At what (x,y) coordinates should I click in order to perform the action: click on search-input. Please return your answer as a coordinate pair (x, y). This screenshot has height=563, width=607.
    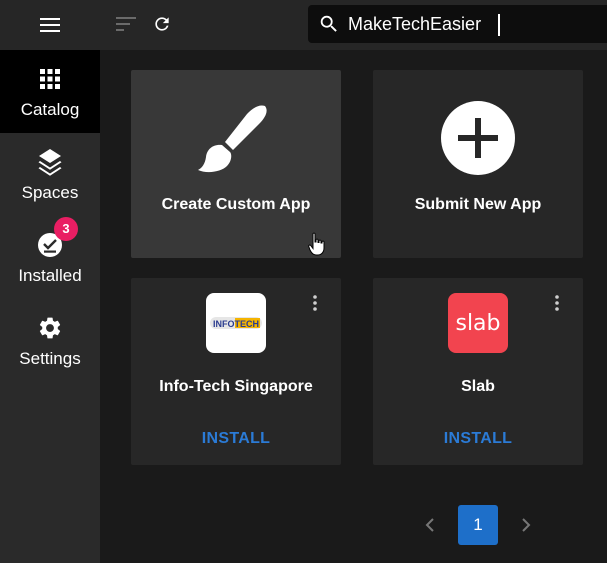
    Looking at the image, I should click on (477, 24).